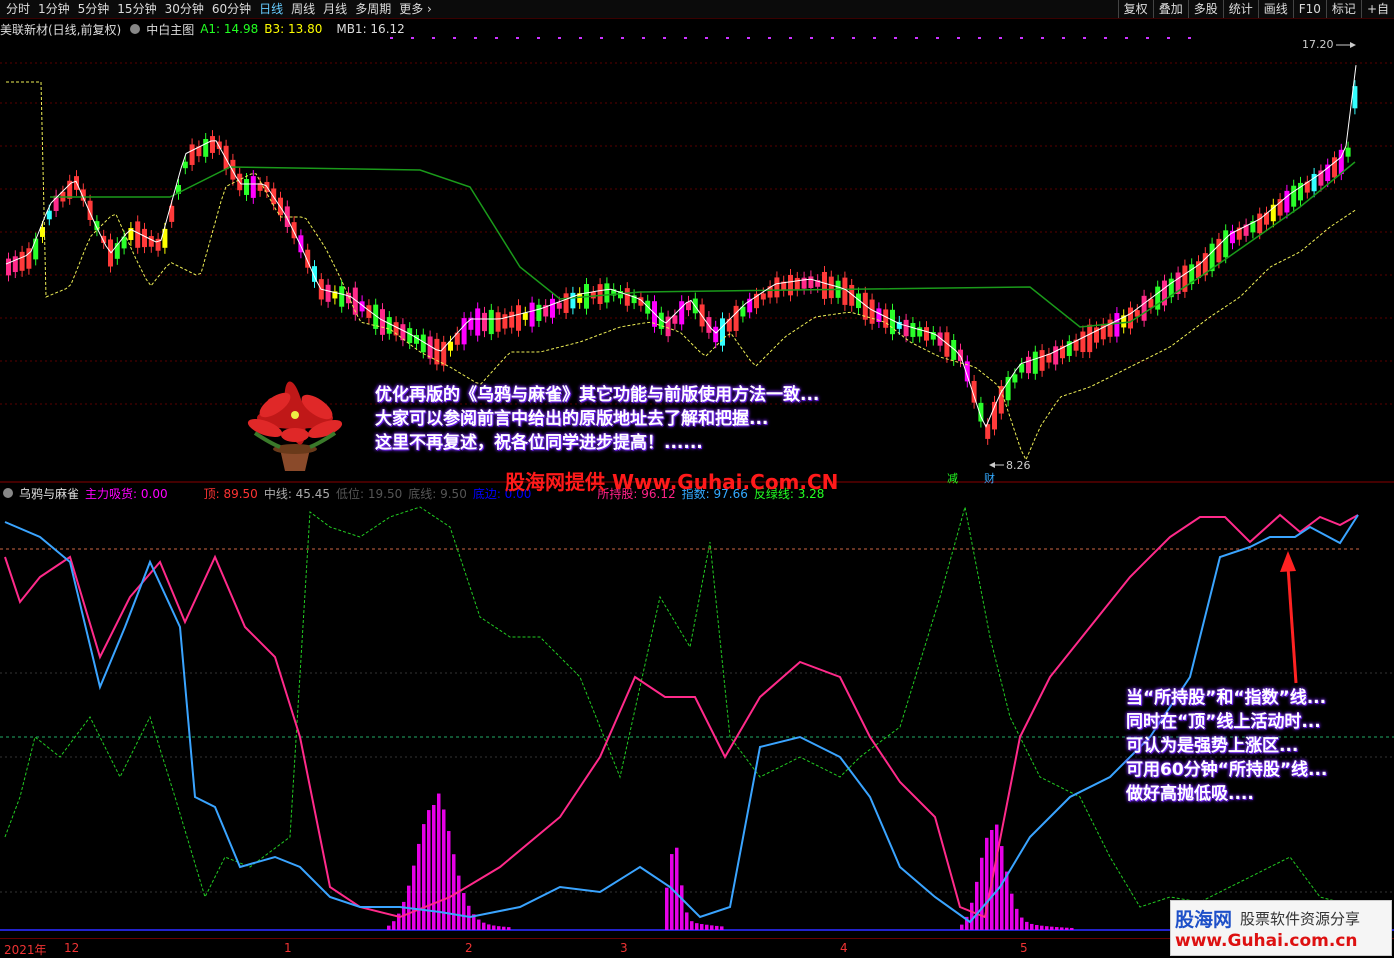 The image size is (1394, 958). What do you see at coordinates (303, 9) in the screenshot?
I see `tab-weekly: 周线` at bounding box center [303, 9].